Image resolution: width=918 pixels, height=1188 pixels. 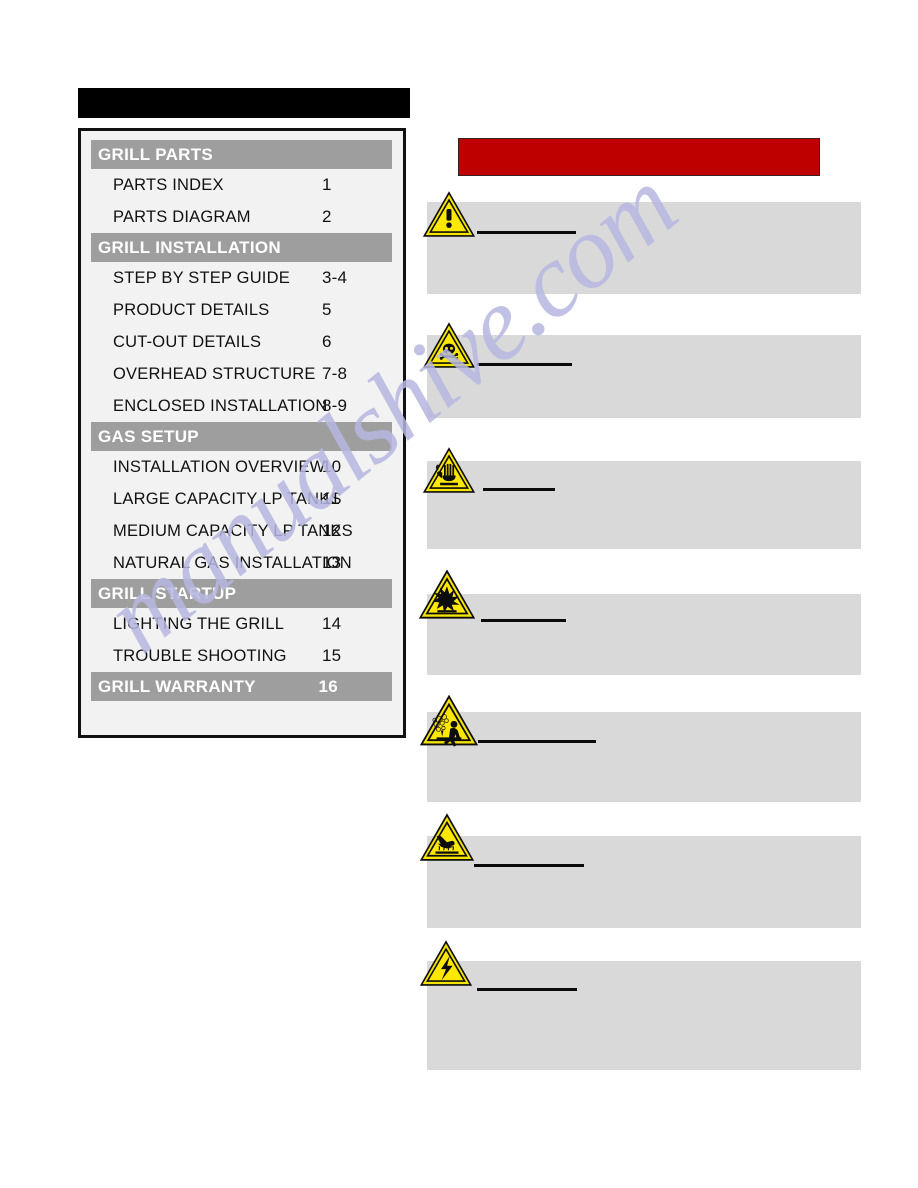 I want to click on toc-section-page: 16, so click(x=328, y=686).